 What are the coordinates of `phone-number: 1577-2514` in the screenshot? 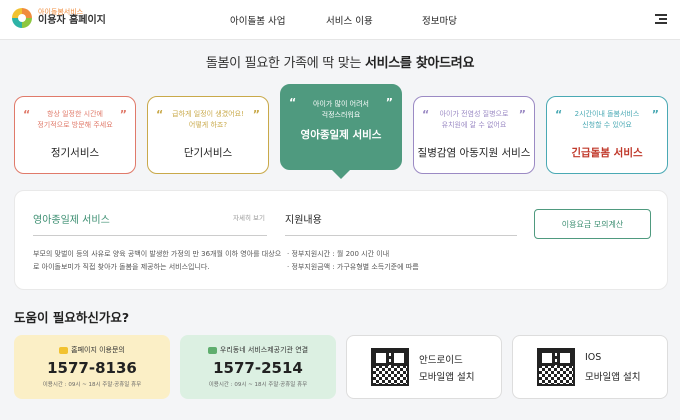 It's located at (258, 368).